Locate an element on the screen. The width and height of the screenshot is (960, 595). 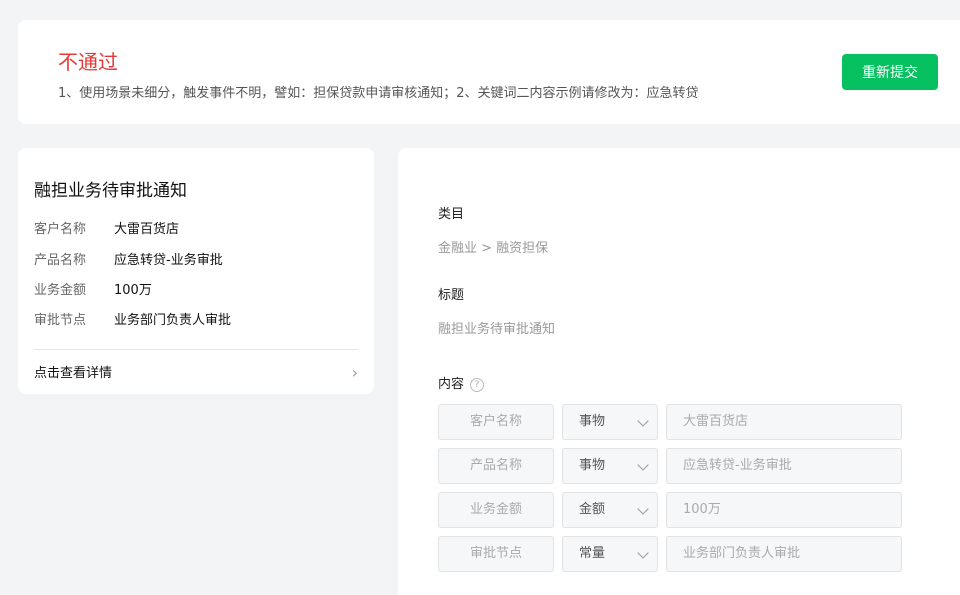
resubmit-button: 重新提交 is located at coordinates (890, 72).